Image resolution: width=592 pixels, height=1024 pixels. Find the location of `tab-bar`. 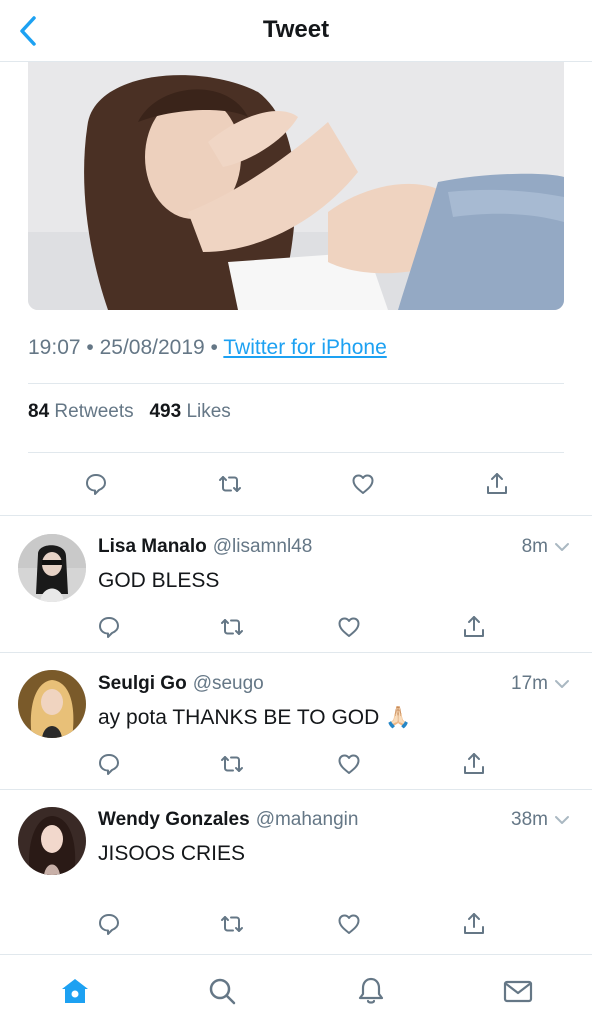

tab-bar is located at coordinates (296, 989).